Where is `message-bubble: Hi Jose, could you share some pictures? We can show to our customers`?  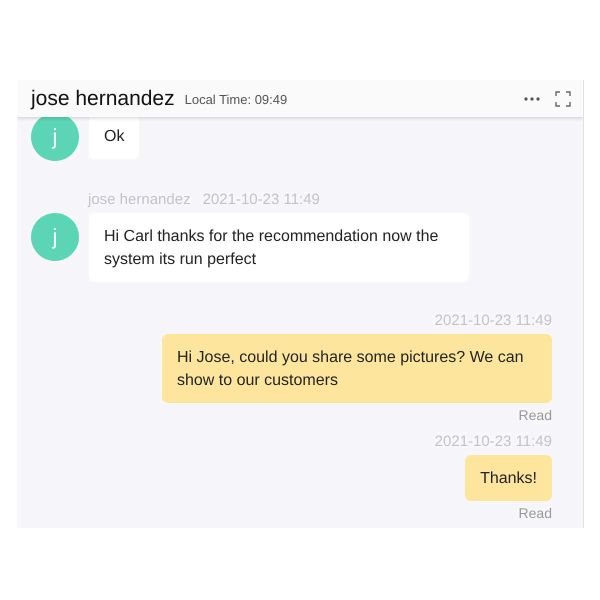 message-bubble: Hi Jose, could you share some pictures? We can show to our customers is located at coordinates (357, 368).